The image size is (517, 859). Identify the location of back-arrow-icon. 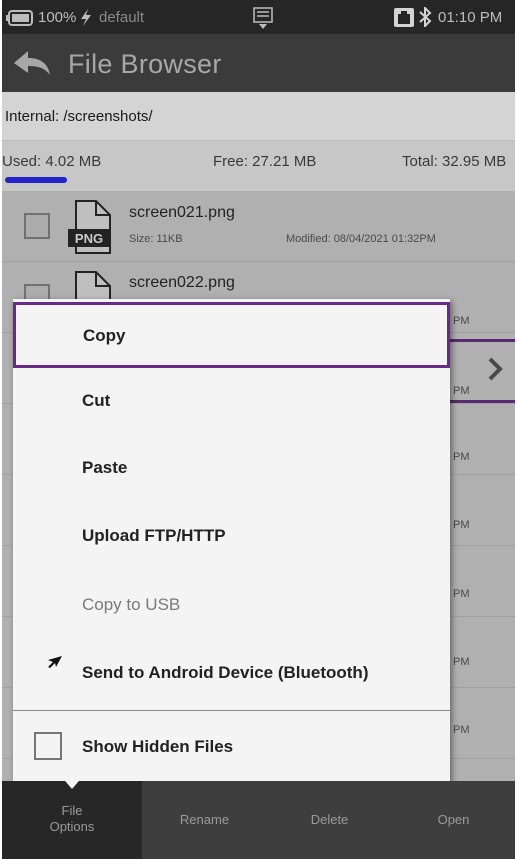
(32, 63).